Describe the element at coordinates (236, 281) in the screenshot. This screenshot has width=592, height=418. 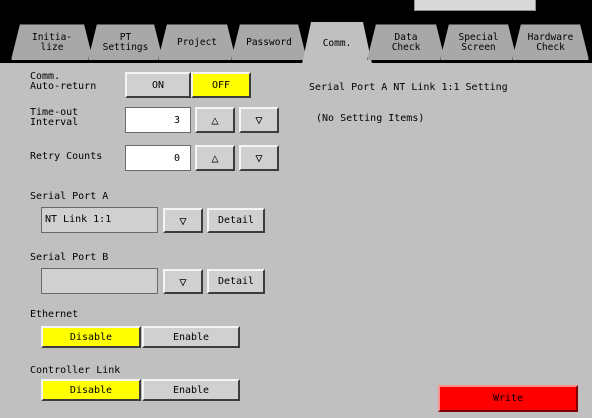
I see `serial-port-b-detail-button: Detail` at that location.